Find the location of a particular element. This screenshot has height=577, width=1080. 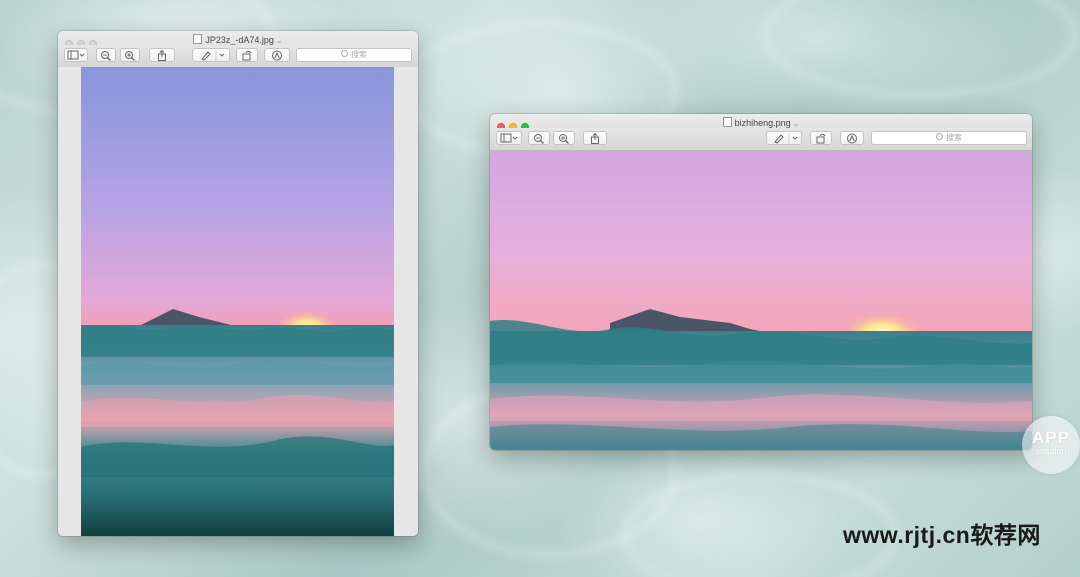

app-solution-badge: APP solution is located at coordinates (1051, 445).